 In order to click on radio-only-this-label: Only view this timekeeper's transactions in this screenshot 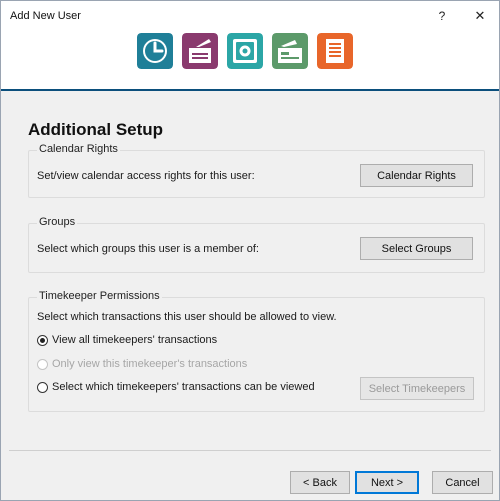, I will do `click(150, 364)`.